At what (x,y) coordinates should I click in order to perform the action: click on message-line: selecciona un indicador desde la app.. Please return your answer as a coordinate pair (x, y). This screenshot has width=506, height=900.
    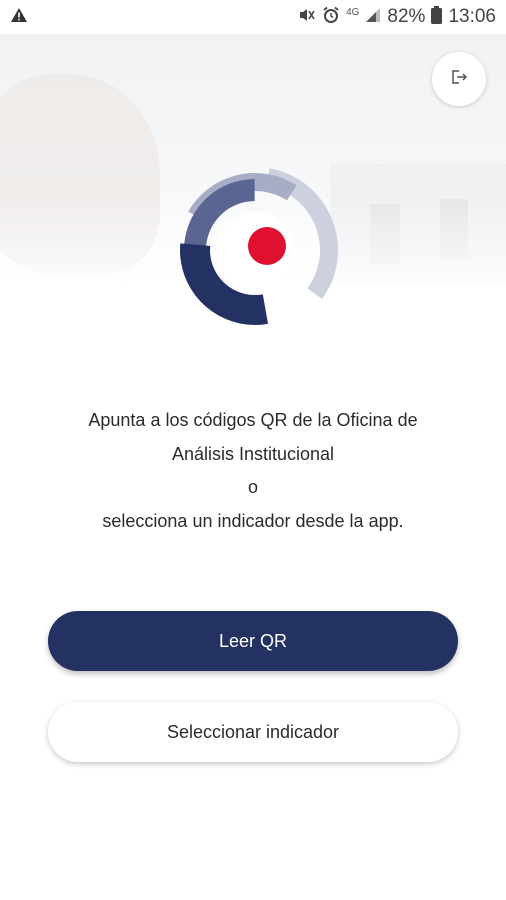
    Looking at the image, I should click on (253, 520).